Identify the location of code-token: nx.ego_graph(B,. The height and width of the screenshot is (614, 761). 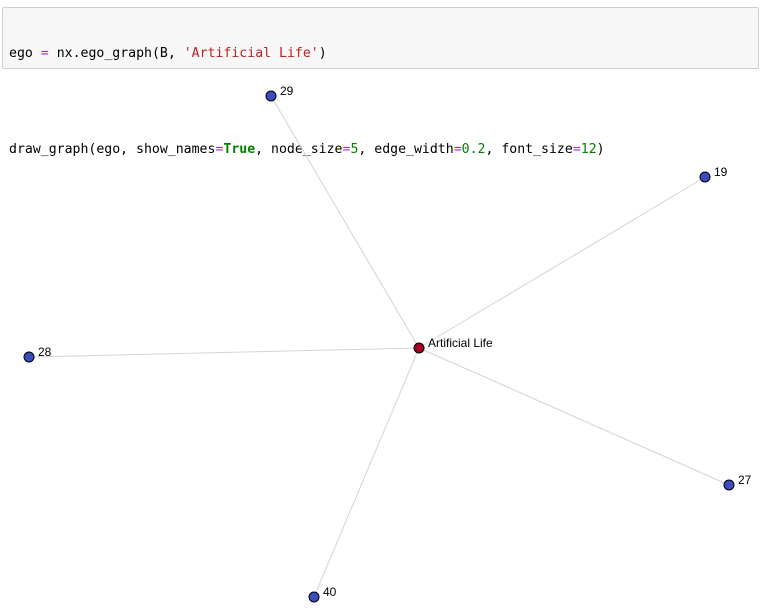
(120, 53).